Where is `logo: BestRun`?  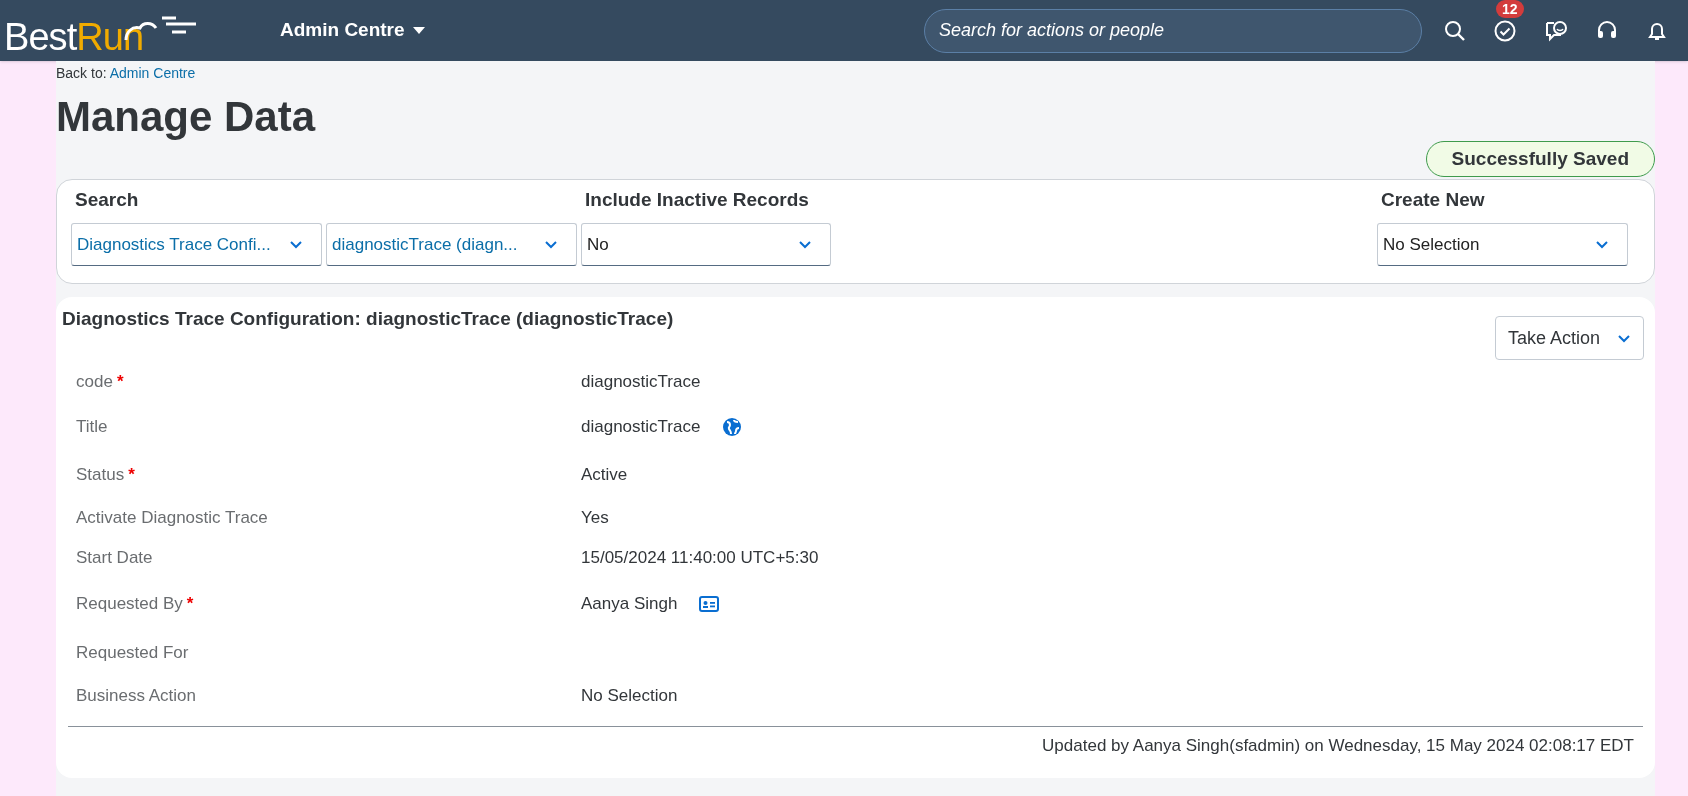 logo: BestRun is located at coordinates (103, 30).